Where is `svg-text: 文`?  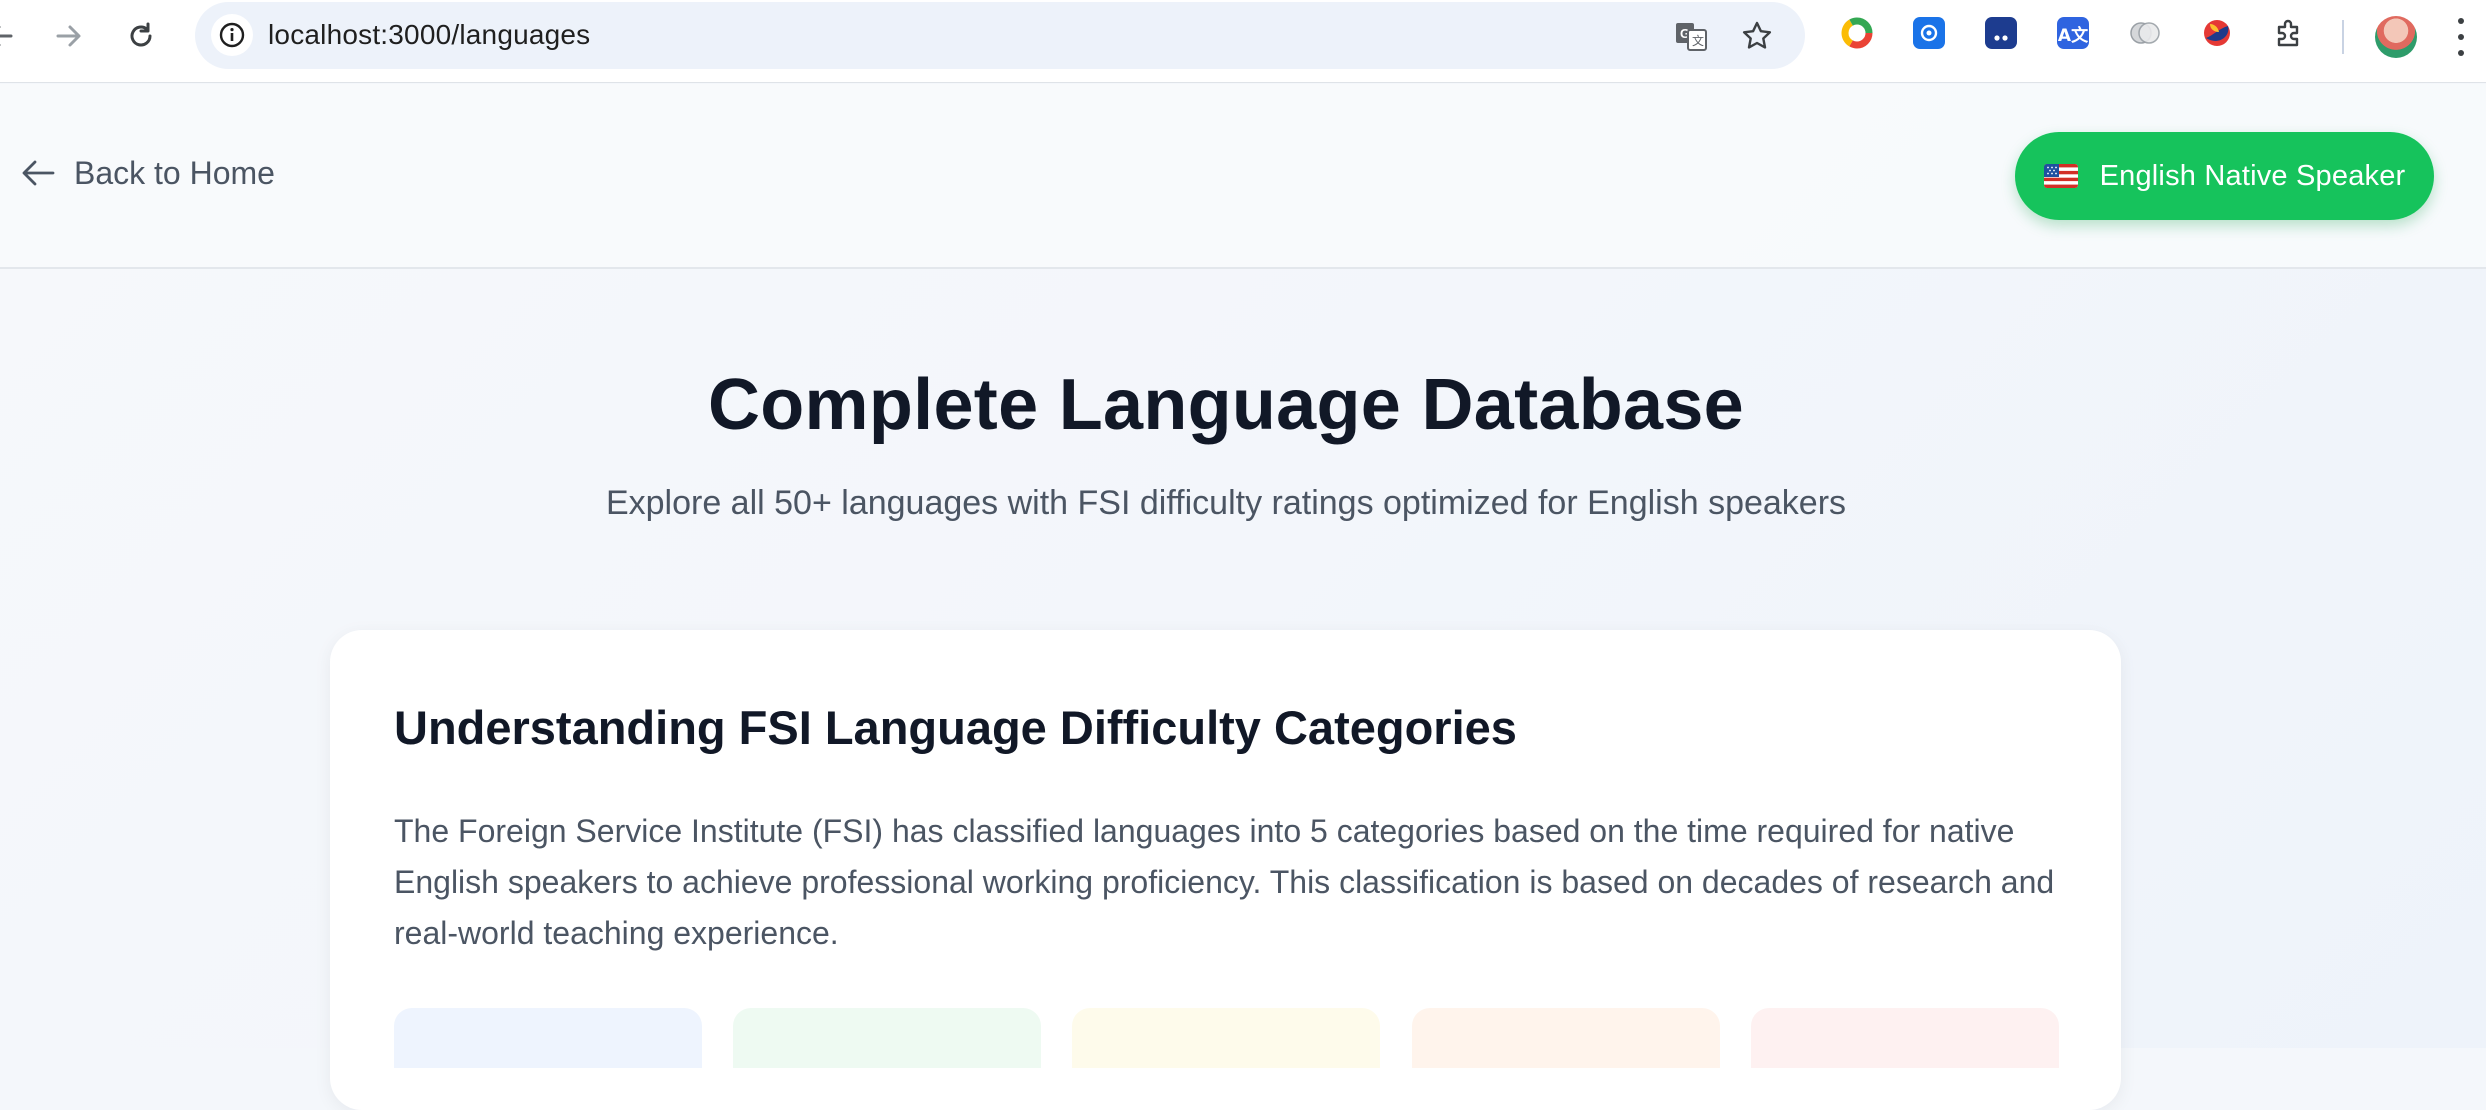
svg-text: 文 is located at coordinates (1698, 40).